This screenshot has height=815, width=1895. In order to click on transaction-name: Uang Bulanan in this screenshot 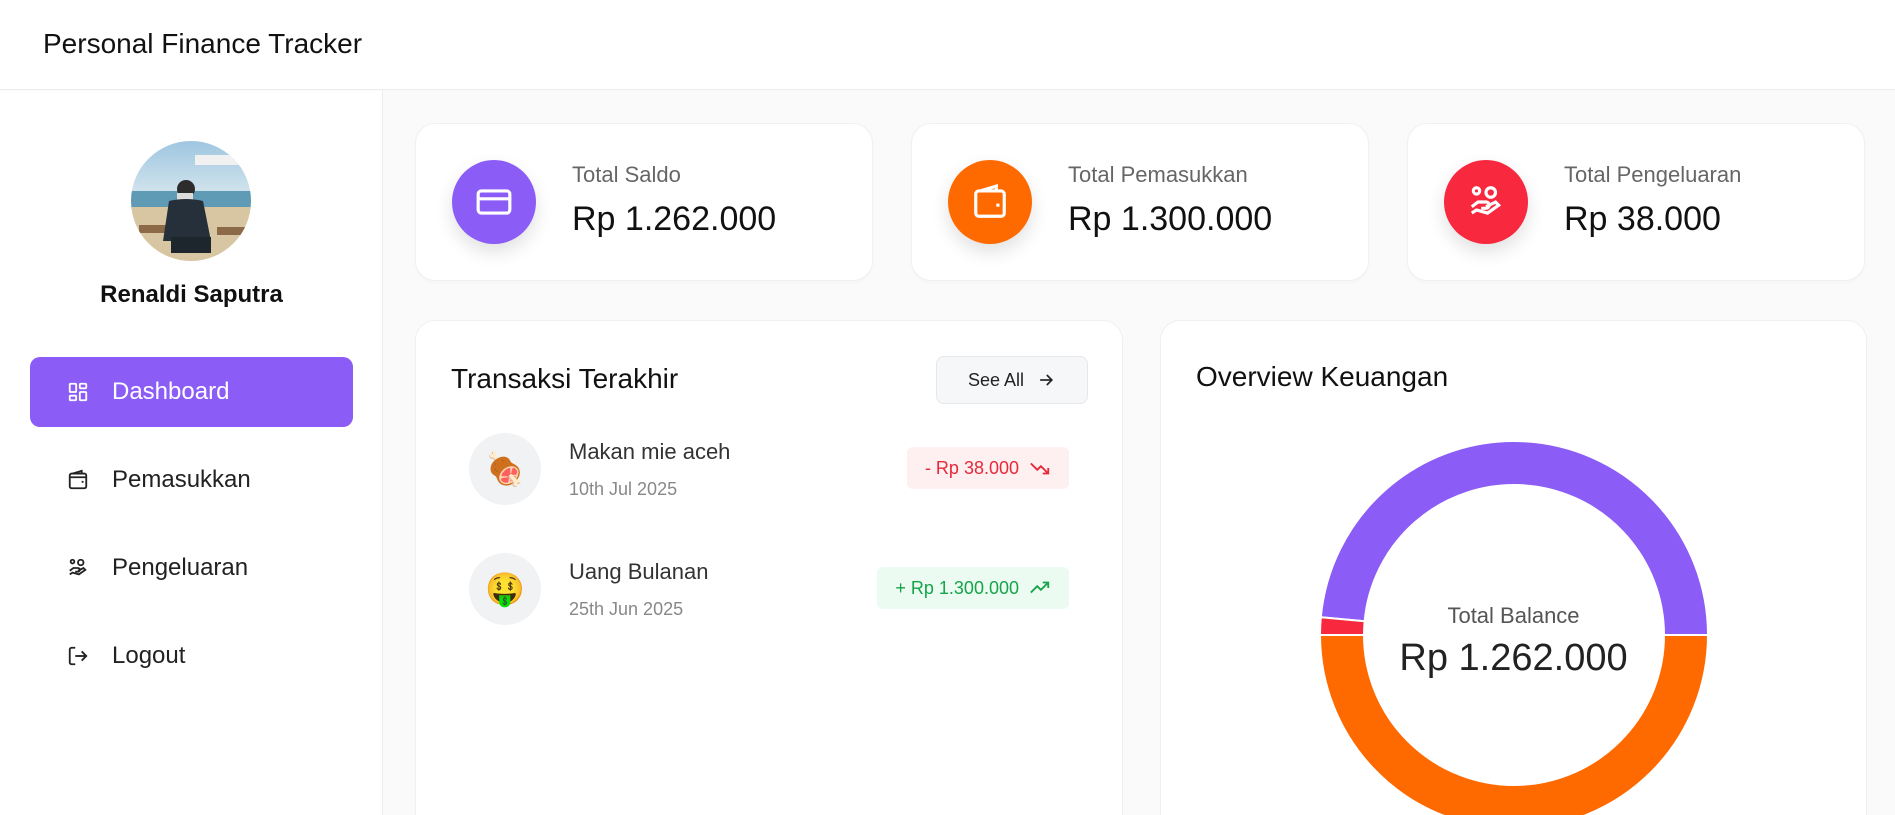, I will do `click(639, 571)`.